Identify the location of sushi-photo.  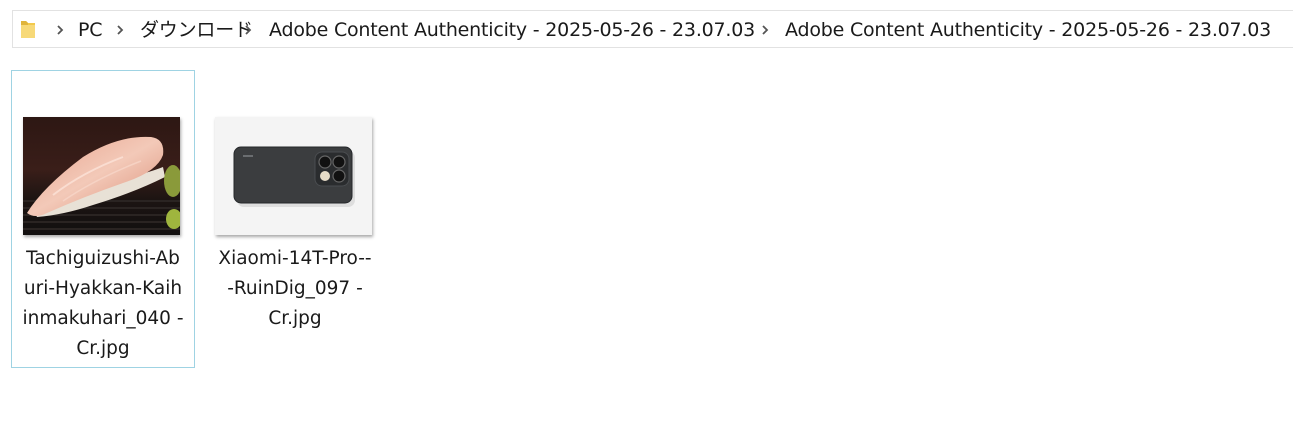
(101, 176).